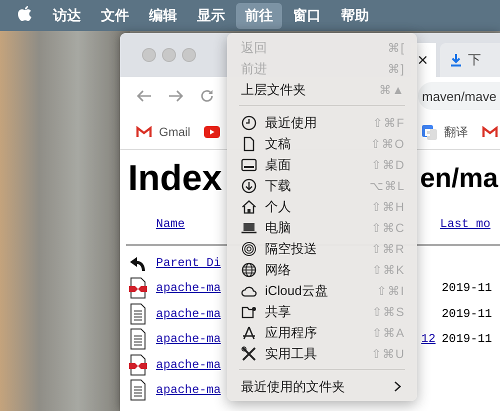  I want to click on tools-icon, so click(249, 354).